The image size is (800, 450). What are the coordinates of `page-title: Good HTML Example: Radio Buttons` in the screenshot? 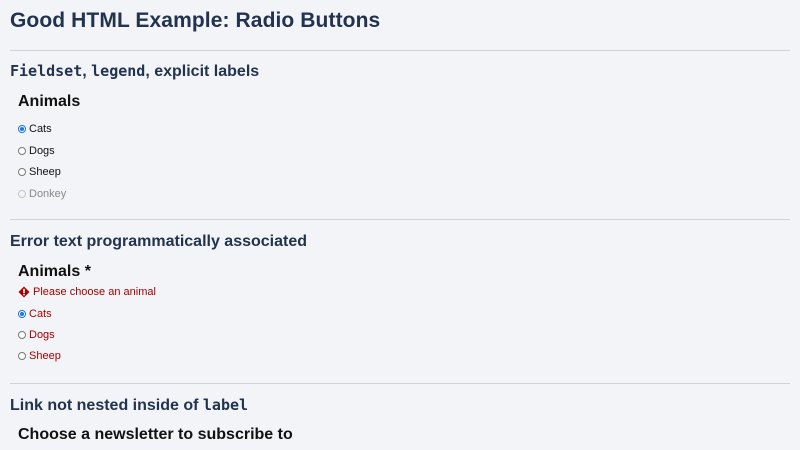 It's located at (195, 20).